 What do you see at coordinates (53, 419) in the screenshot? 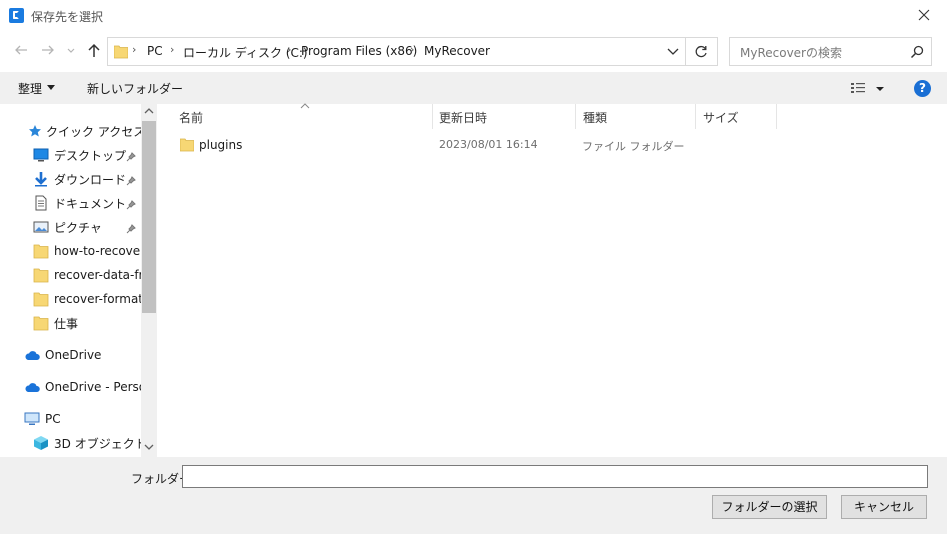
I see `nav-label: PC` at bounding box center [53, 419].